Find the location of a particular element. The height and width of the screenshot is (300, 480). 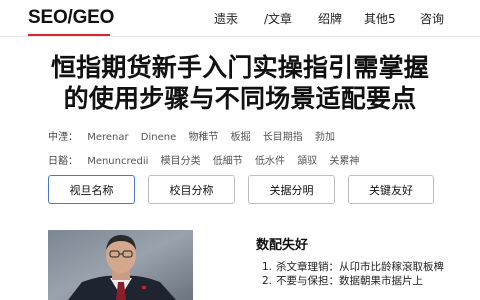

option-button-3: 关据分明 is located at coordinates (291, 189).